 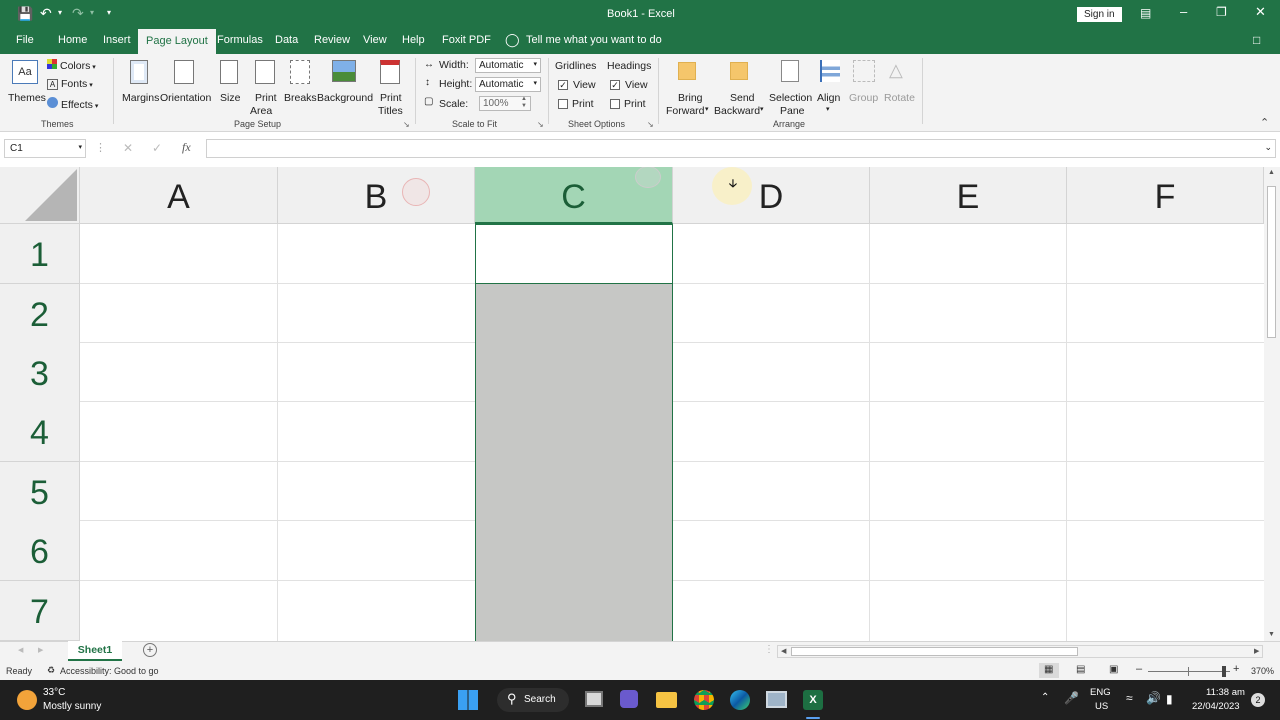 What do you see at coordinates (46, 13) in the screenshot?
I see `undo-icon: ↶` at bounding box center [46, 13].